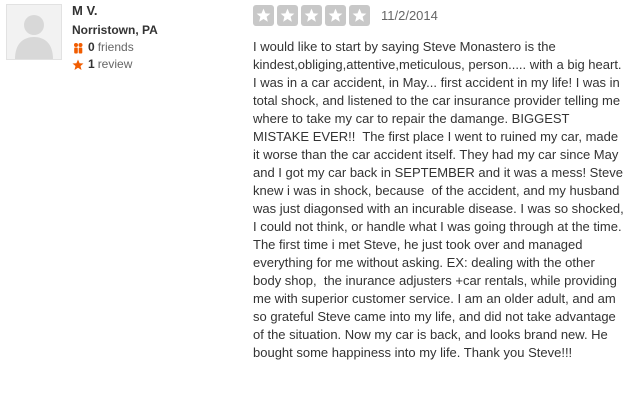 The image size is (632, 408). What do you see at coordinates (156, 47) in the screenshot?
I see `friends-stat: 0 friends` at bounding box center [156, 47].